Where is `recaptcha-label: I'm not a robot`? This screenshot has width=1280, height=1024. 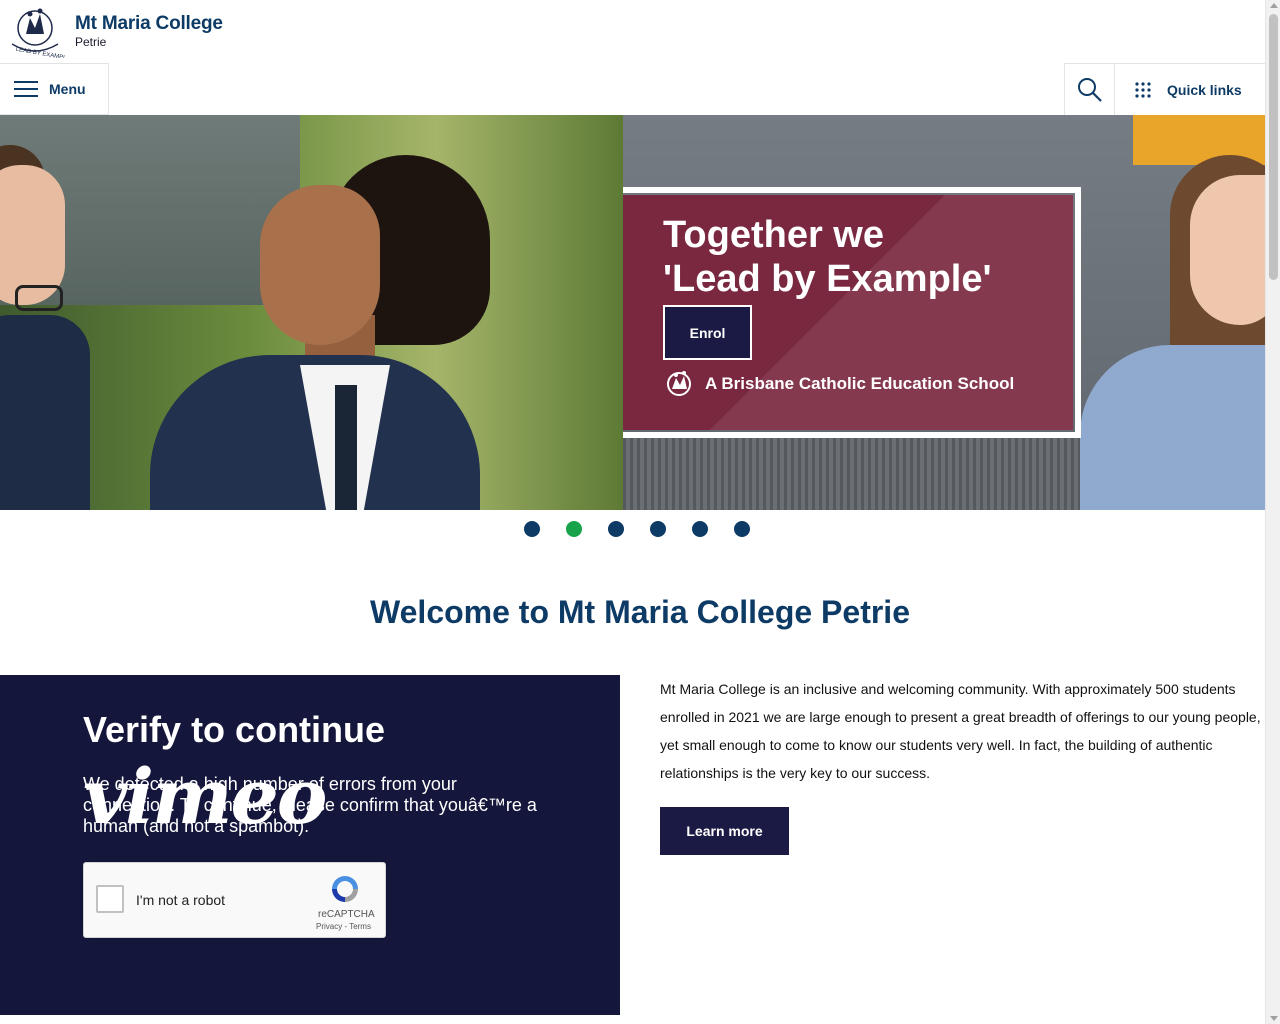 recaptcha-label: I'm not a robot is located at coordinates (181, 900).